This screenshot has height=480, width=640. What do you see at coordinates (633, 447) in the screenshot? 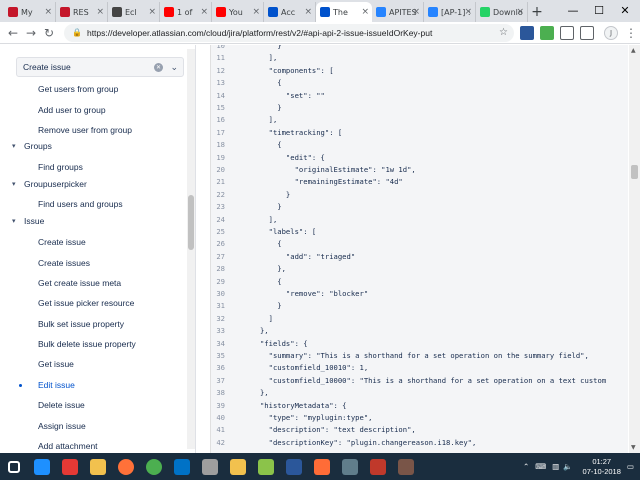
I see `scroll-down-icon: ▼` at bounding box center [633, 447].